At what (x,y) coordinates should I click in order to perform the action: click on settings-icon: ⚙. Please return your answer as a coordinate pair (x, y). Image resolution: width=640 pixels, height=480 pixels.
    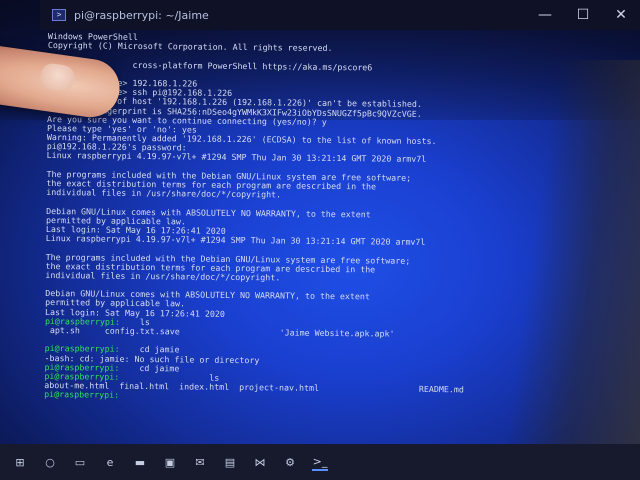
    Looking at the image, I should click on (290, 462).